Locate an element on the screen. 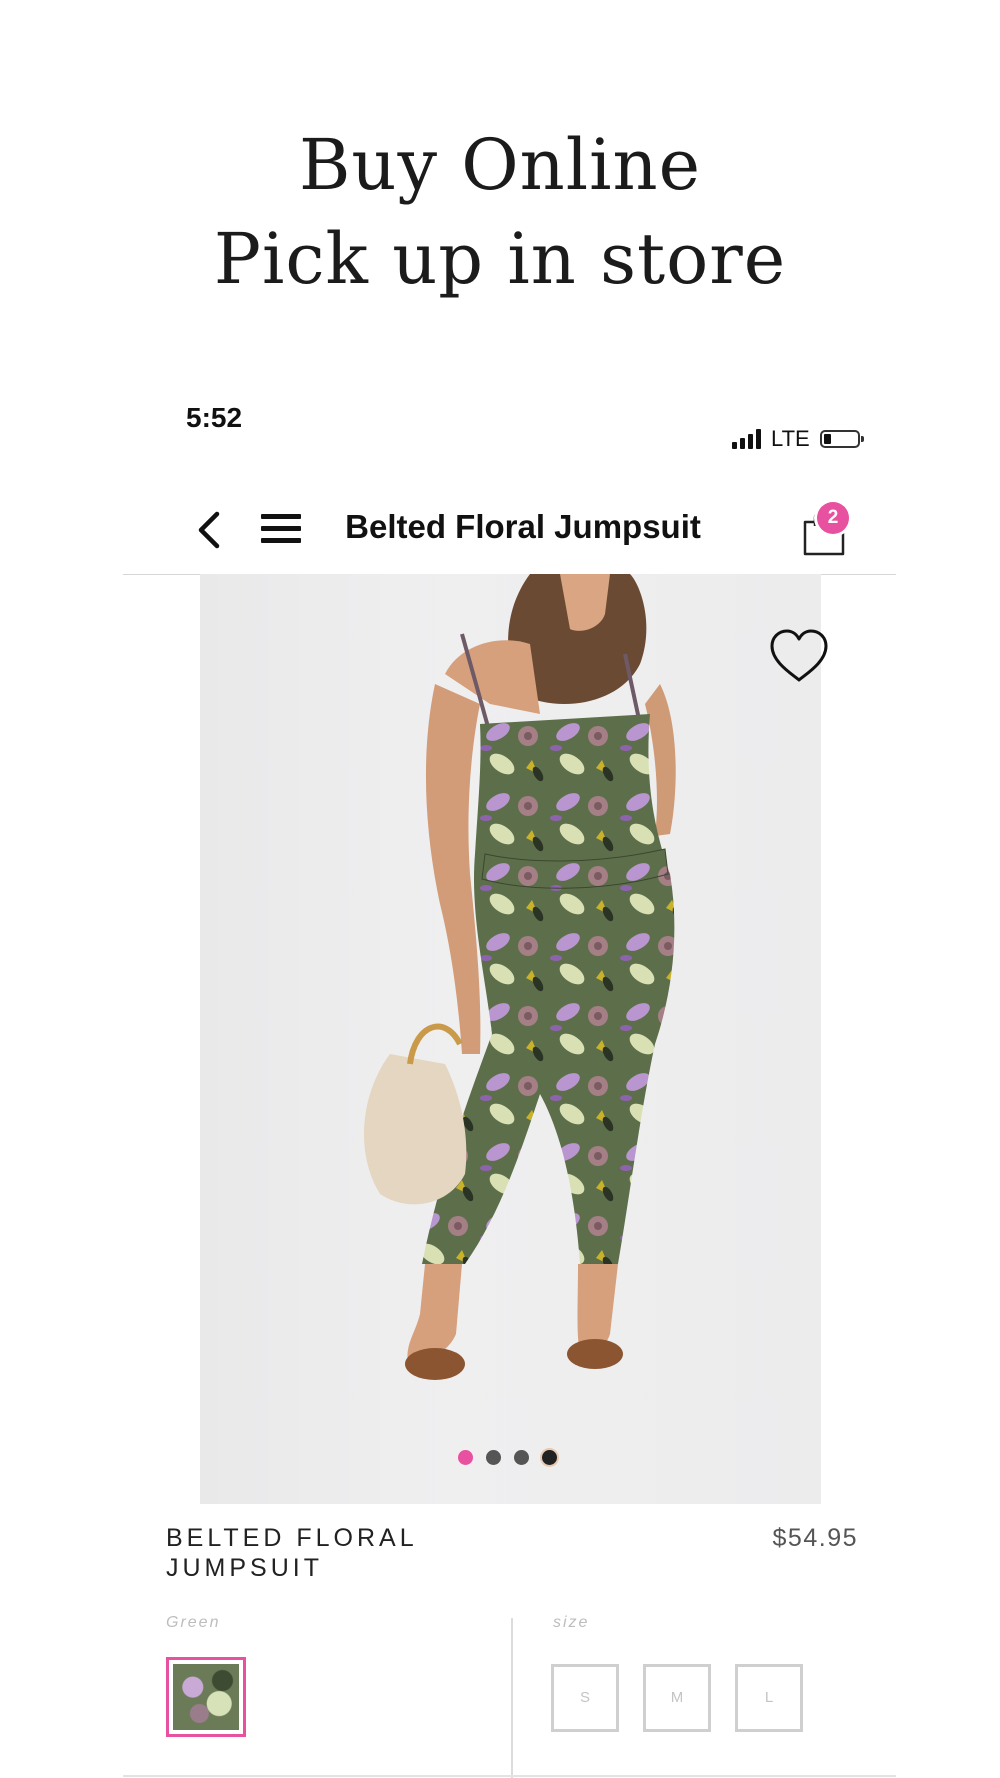 This screenshot has height=1778, width=1000. product-name-text: BELTED FLORAL JUMPSUIT is located at coordinates (292, 1553).